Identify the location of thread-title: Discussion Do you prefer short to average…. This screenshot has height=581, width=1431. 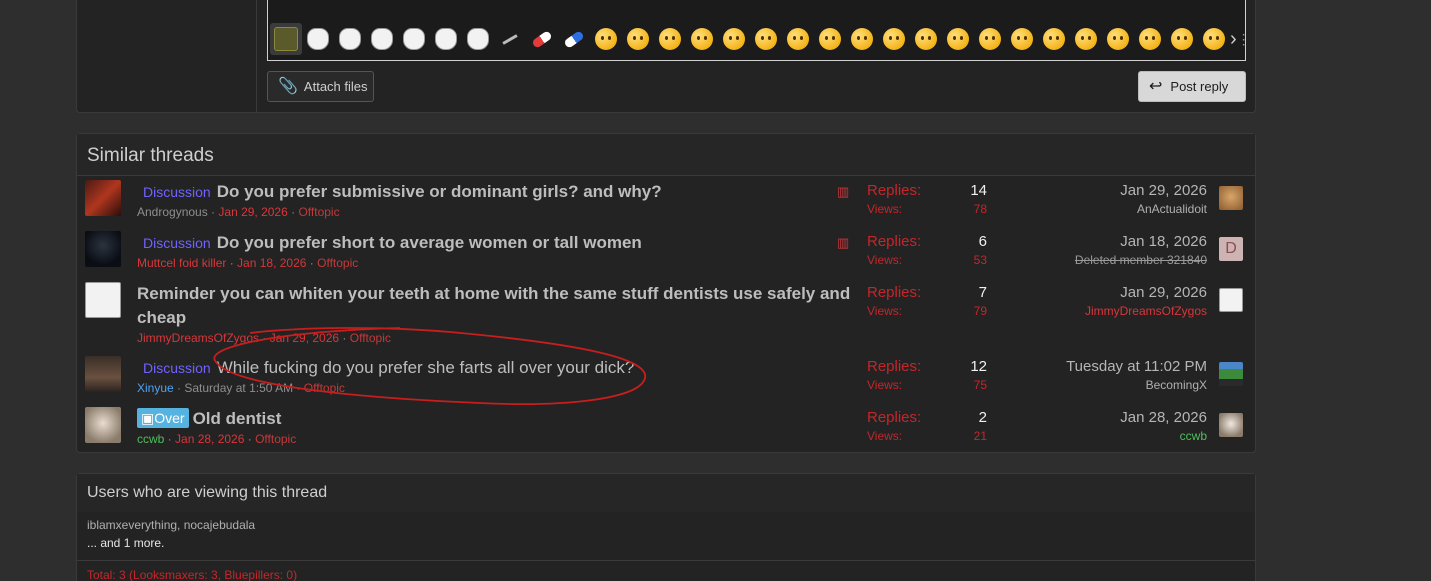
(499, 243).